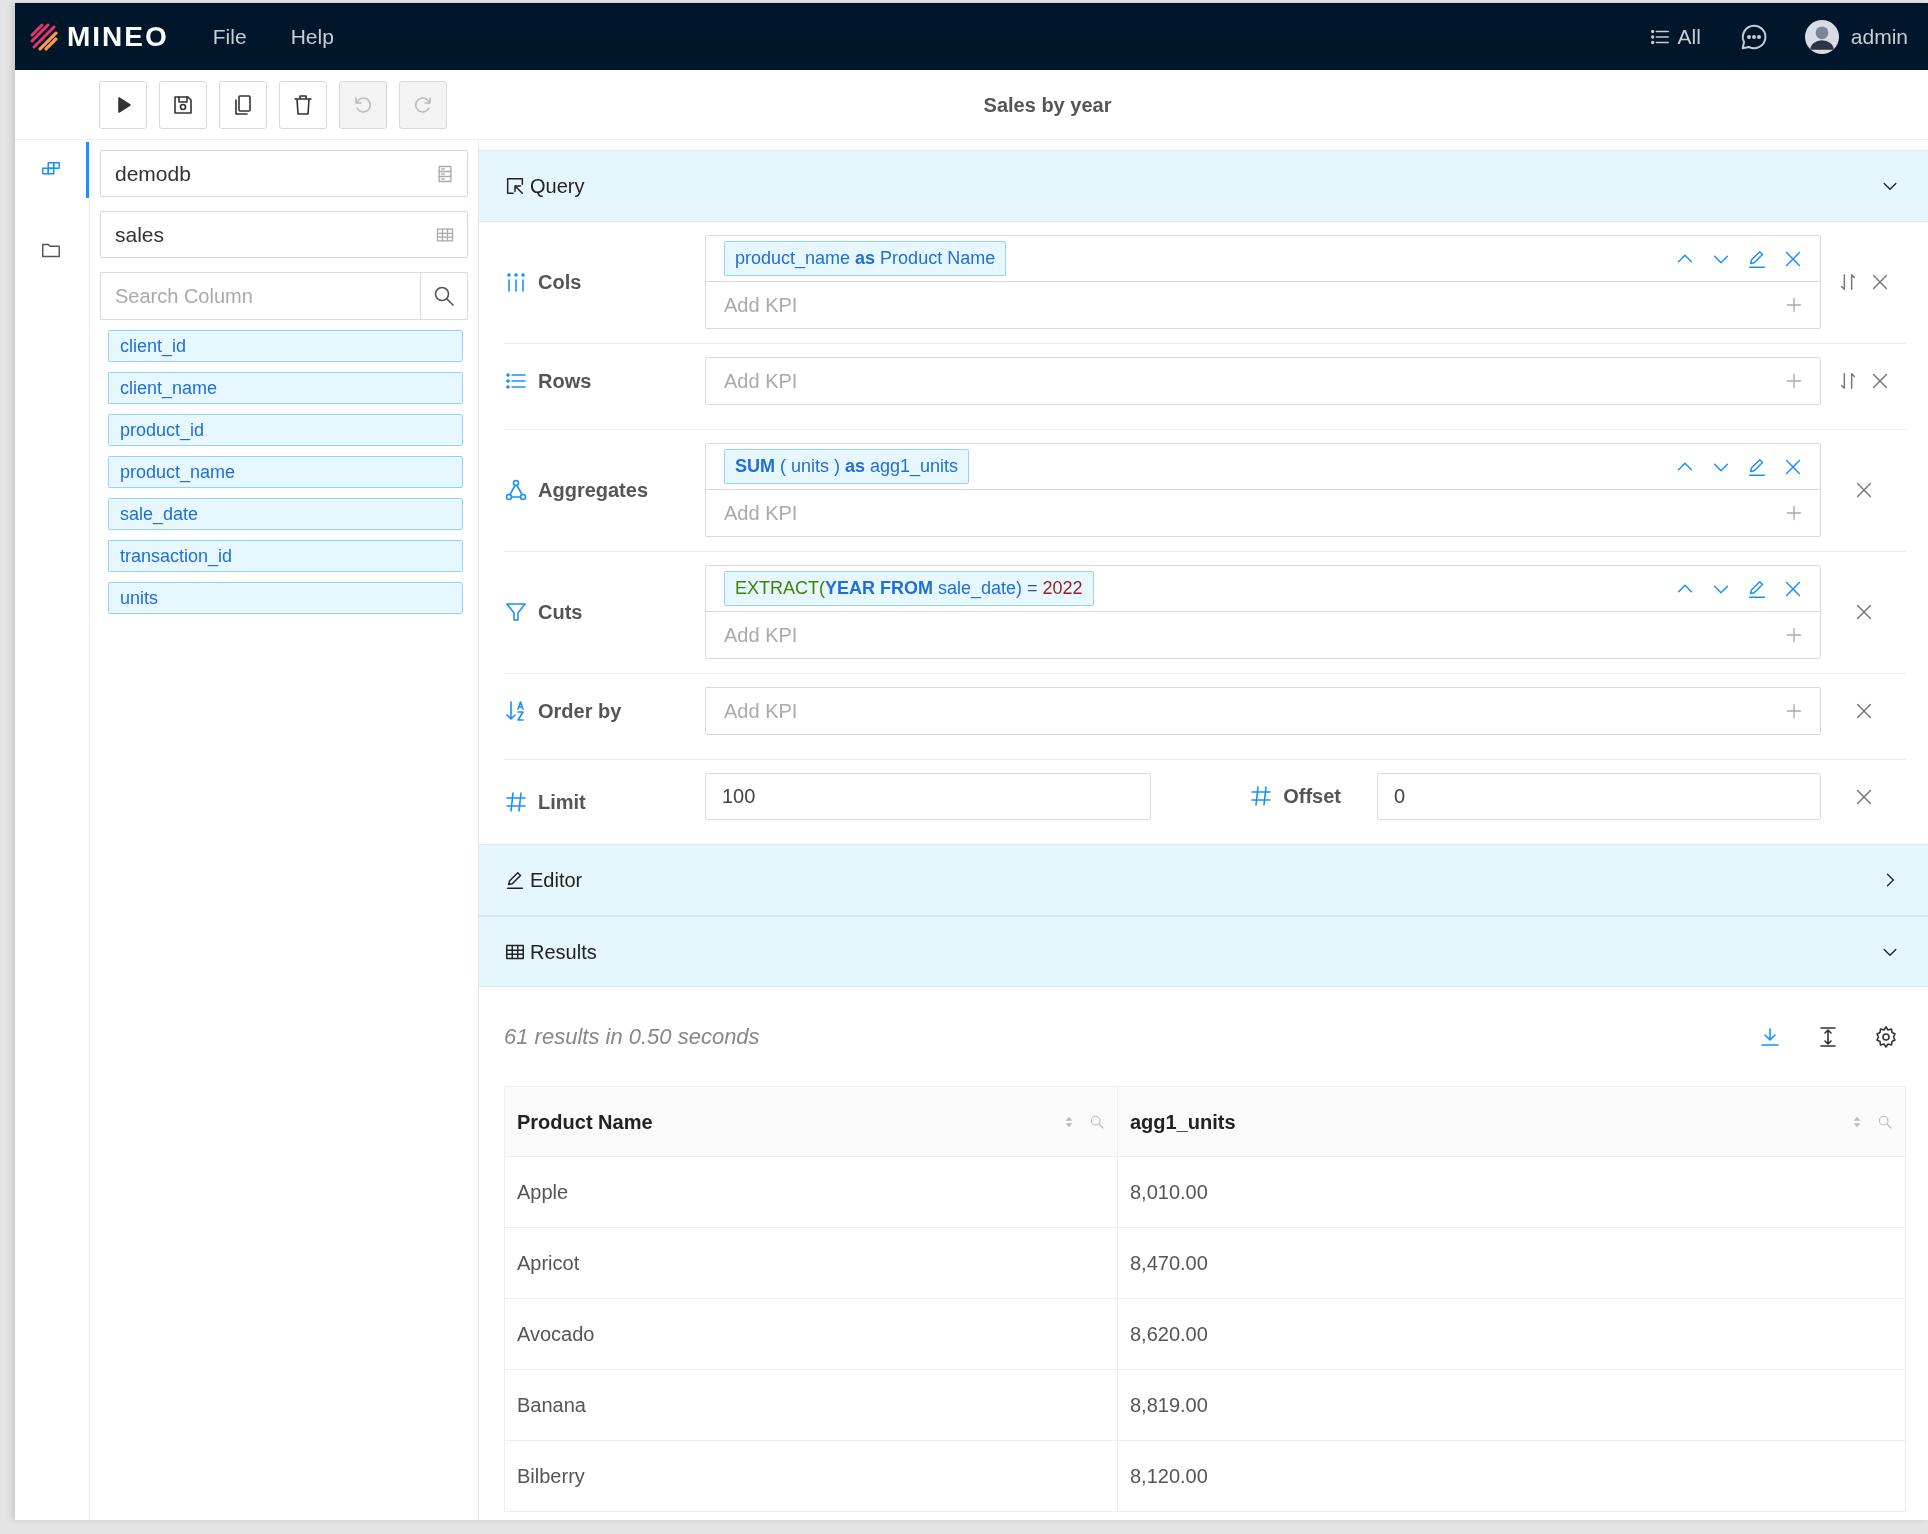 Image resolution: width=1928 pixels, height=1534 pixels. What do you see at coordinates (811, 1476) in the screenshot?
I see `table-cell: Bilberry` at bounding box center [811, 1476].